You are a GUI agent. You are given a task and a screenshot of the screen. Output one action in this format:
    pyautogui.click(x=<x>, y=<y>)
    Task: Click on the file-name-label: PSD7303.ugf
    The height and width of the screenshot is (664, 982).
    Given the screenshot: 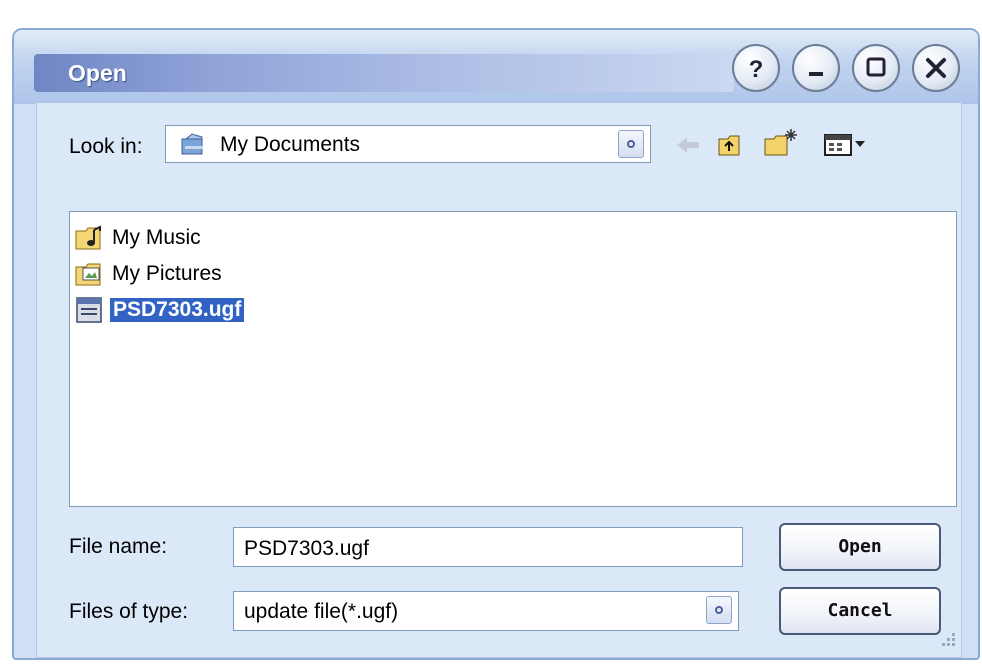 What is the action you would take?
    pyautogui.click(x=177, y=310)
    